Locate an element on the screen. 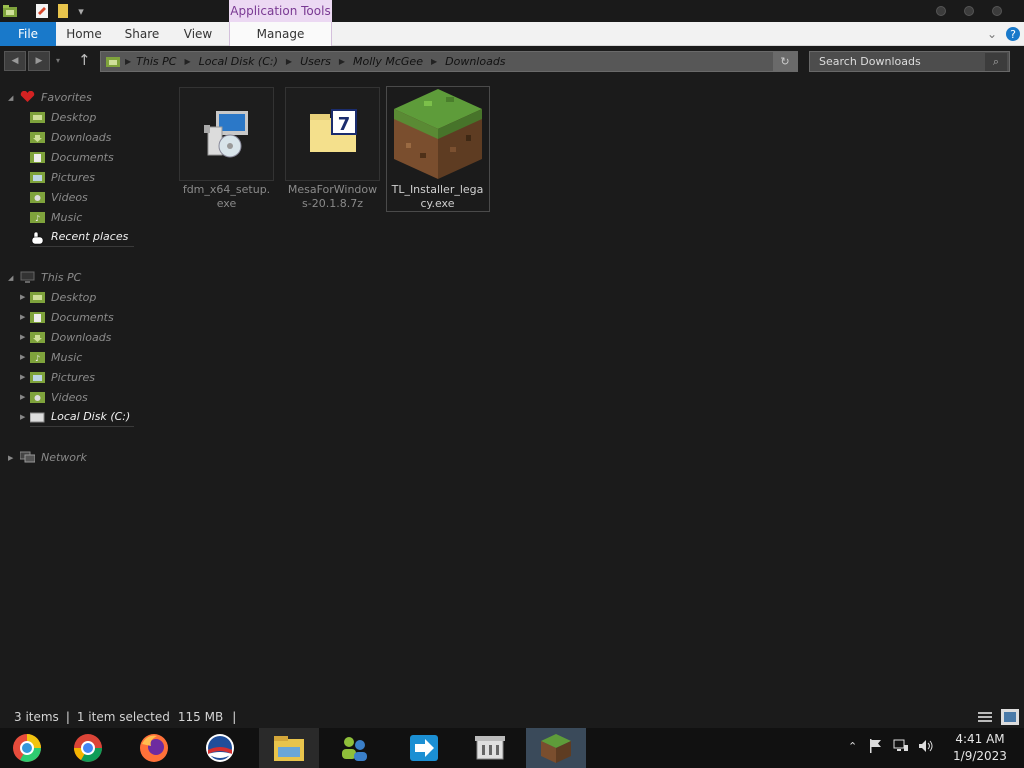 The width and height of the screenshot is (1024, 768). obama-logo-icon is located at coordinates (220, 748).